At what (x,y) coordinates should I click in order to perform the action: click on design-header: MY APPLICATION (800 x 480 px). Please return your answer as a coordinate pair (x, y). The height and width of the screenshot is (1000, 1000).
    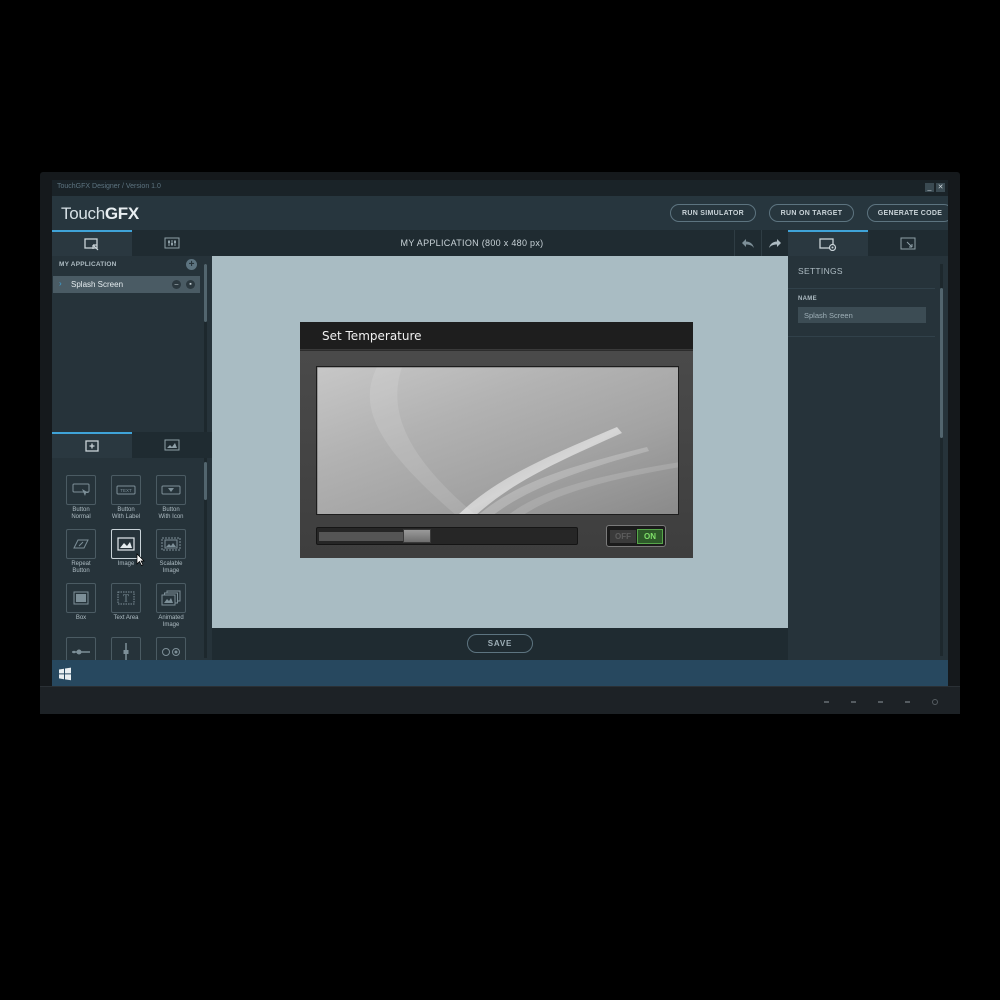
    Looking at the image, I should click on (500, 243).